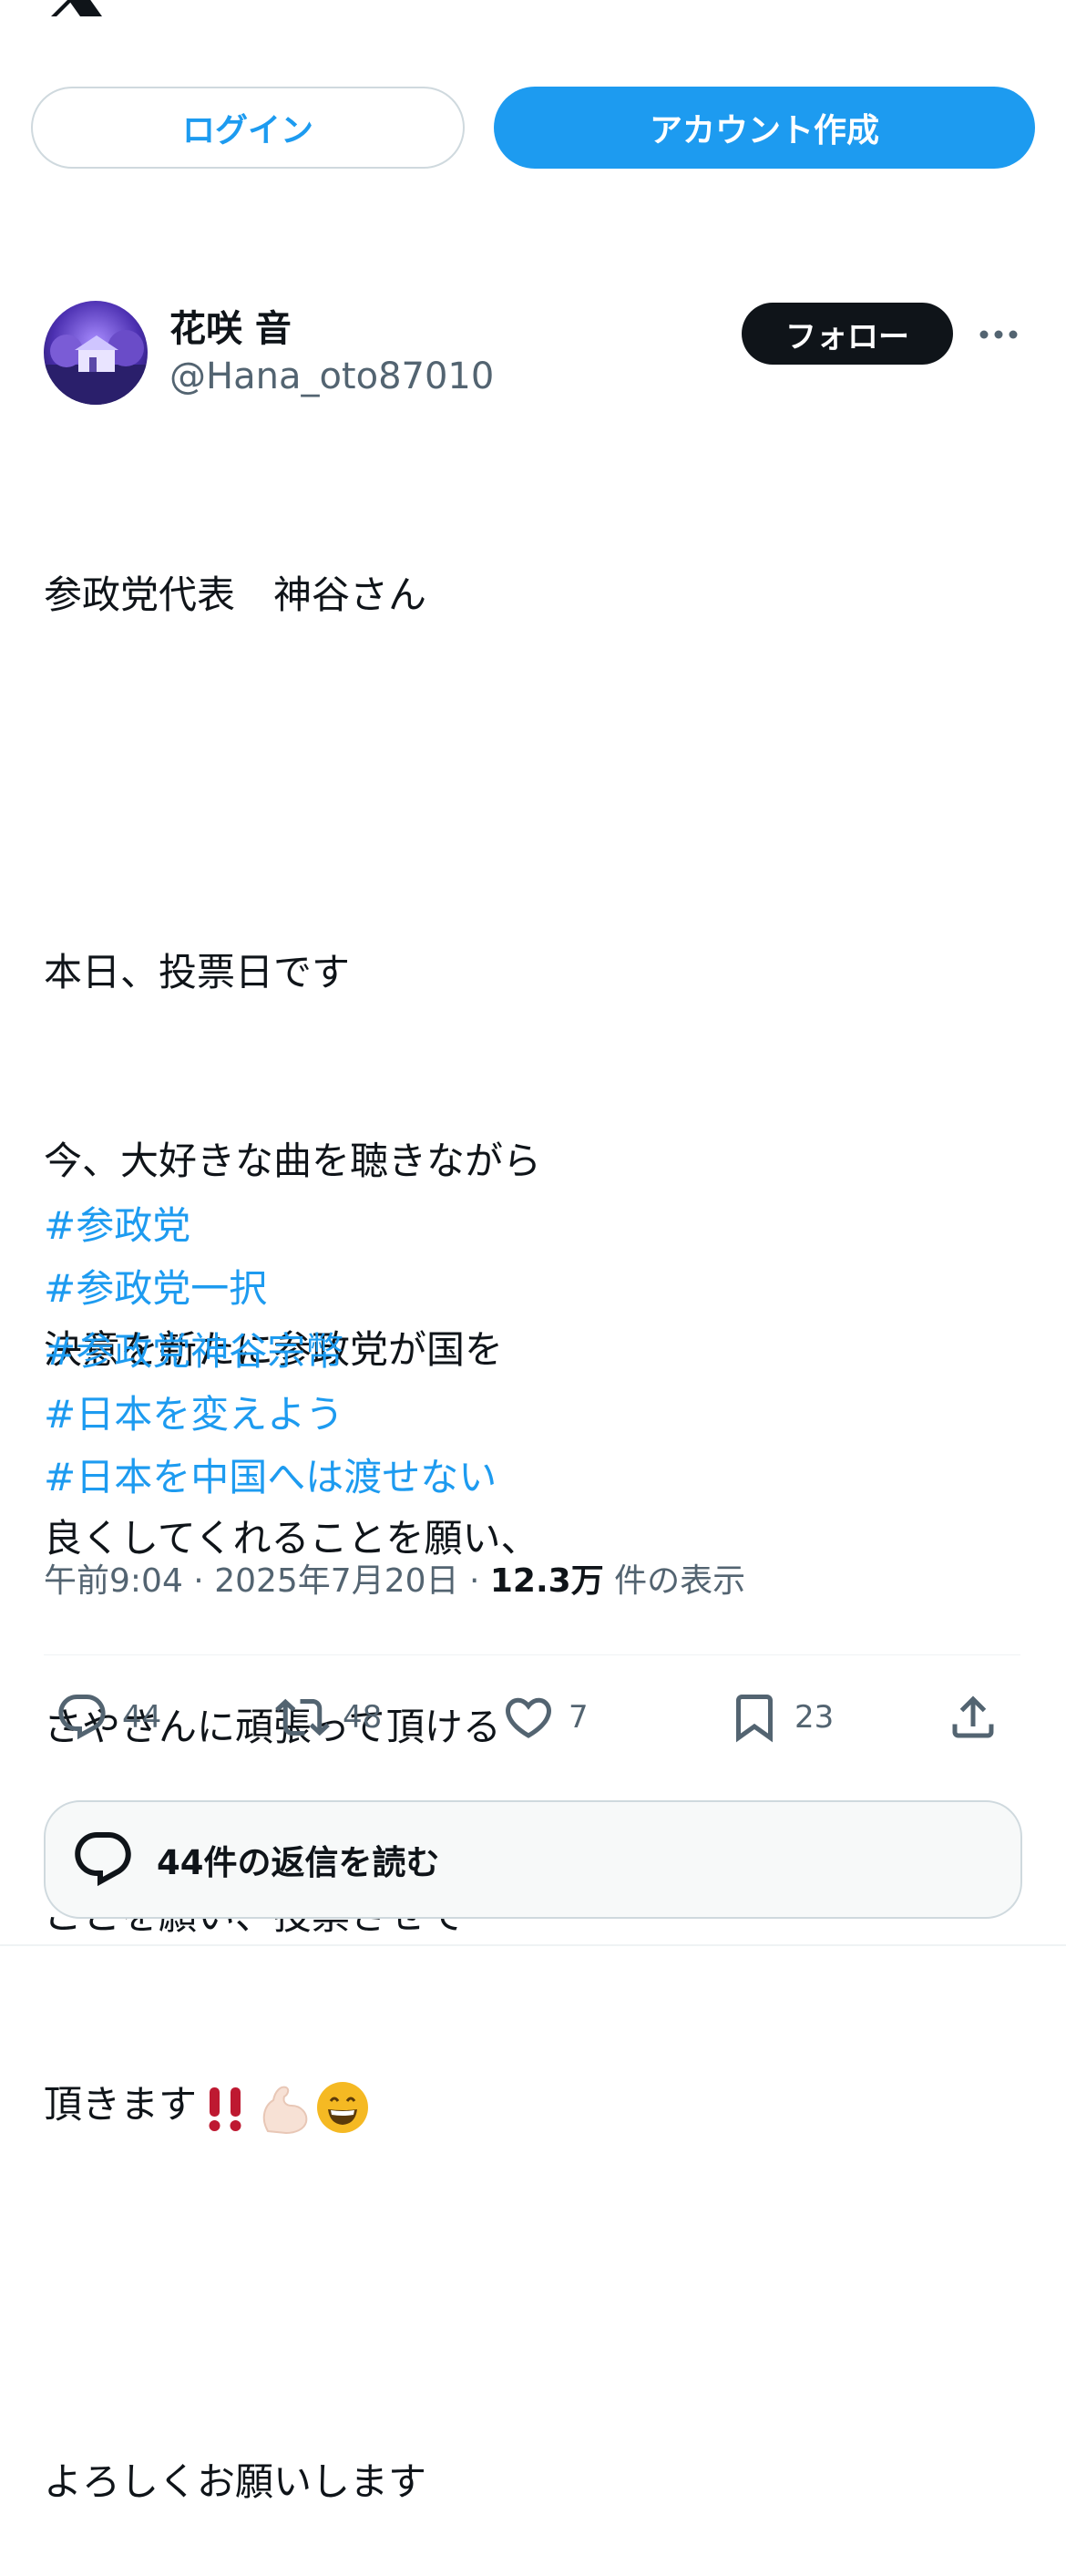 This screenshot has width=1066, height=2576. I want to click on x-logo-icon, so click(76, 8).